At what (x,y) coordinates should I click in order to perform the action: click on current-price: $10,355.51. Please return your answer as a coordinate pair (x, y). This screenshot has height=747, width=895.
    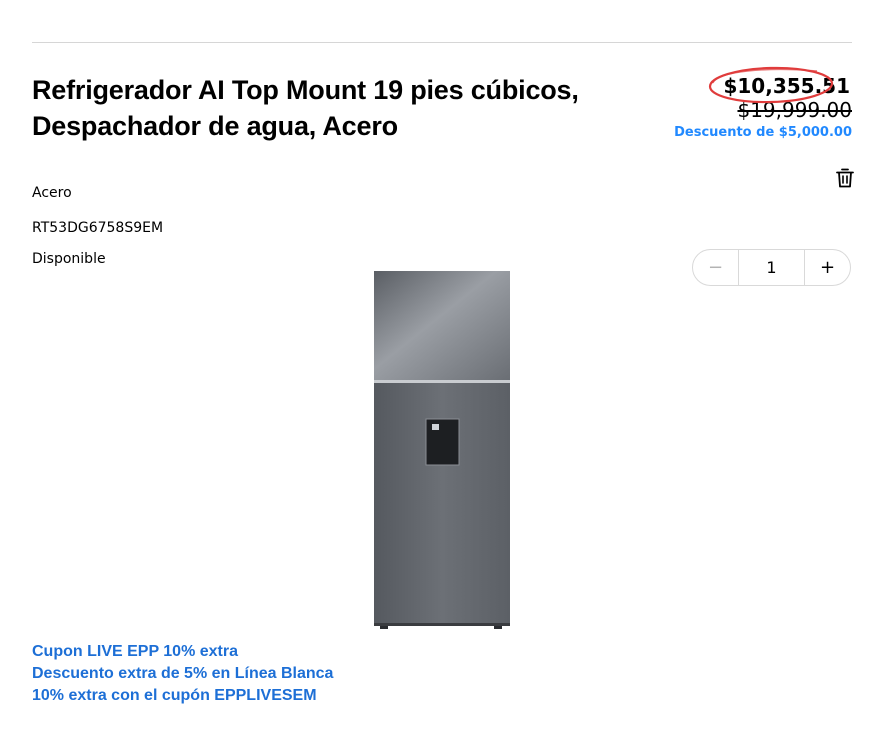
    Looking at the image, I should click on (780, 85).